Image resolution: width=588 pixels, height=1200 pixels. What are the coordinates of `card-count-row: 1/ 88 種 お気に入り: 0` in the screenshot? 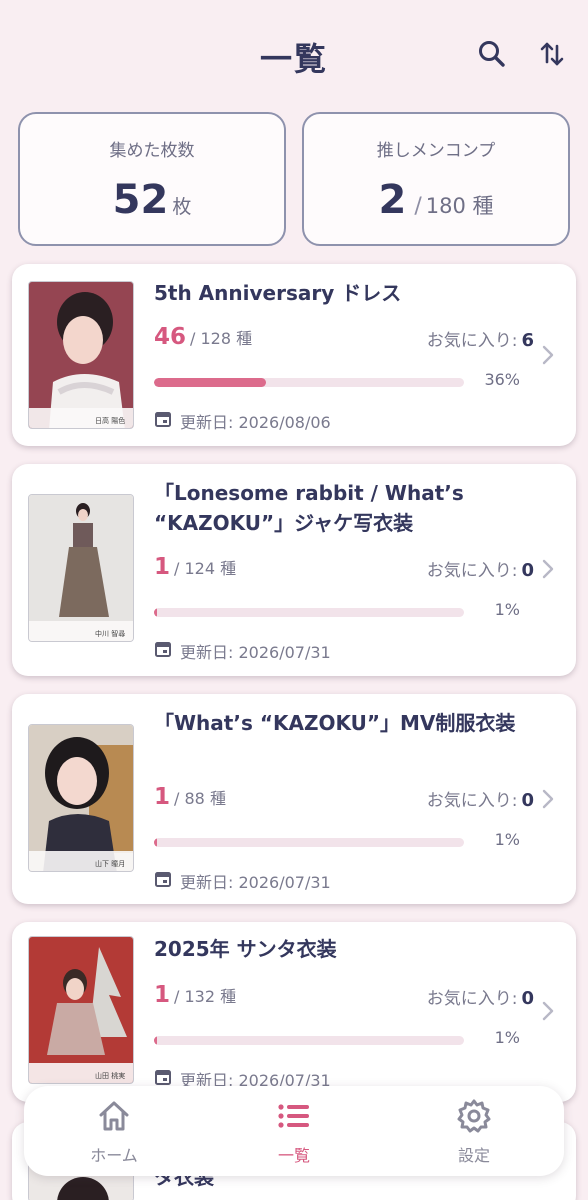 It's located at (344, 799).